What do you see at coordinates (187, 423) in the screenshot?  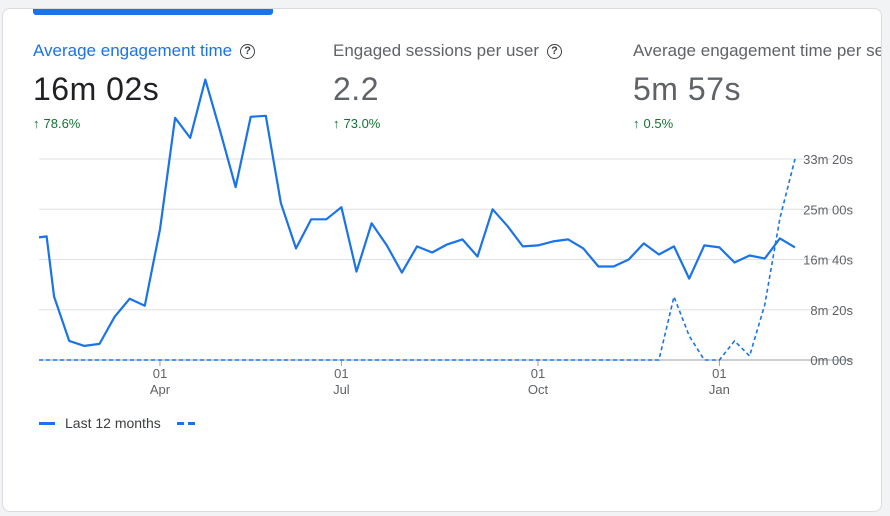 I see `legend-dashed-swatch` at bounding box center [187, 423].